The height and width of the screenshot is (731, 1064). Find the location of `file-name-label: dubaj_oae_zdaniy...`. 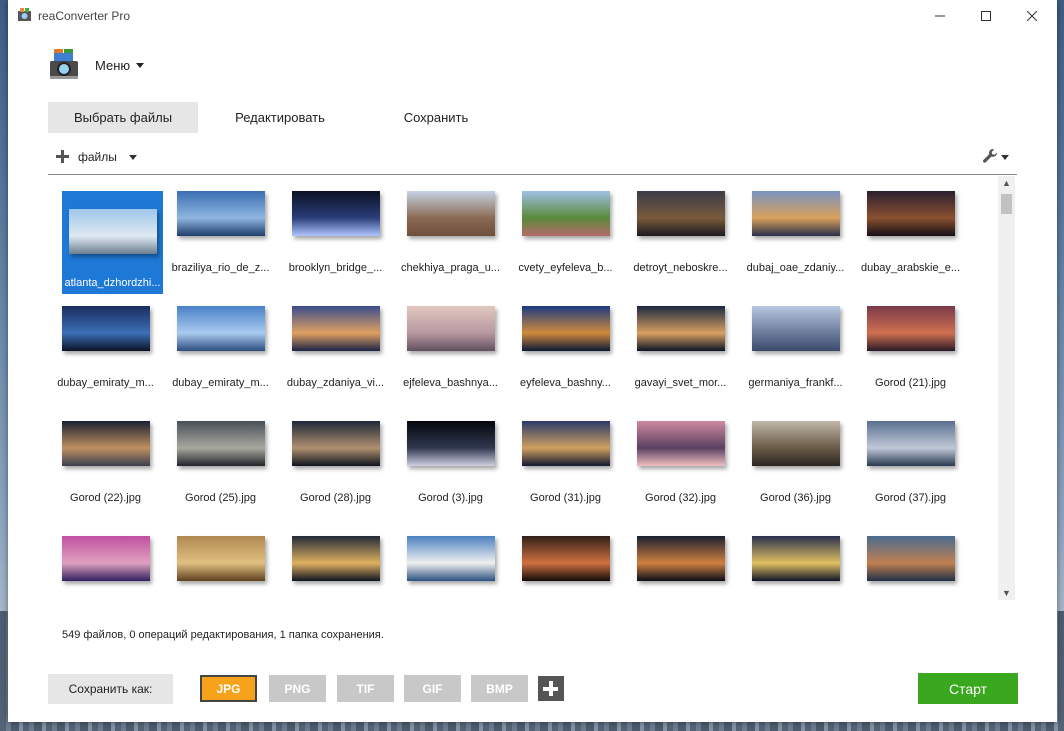

file-name-label: dubaj_oae_zdaniy... is located at coordinates (795, 268).